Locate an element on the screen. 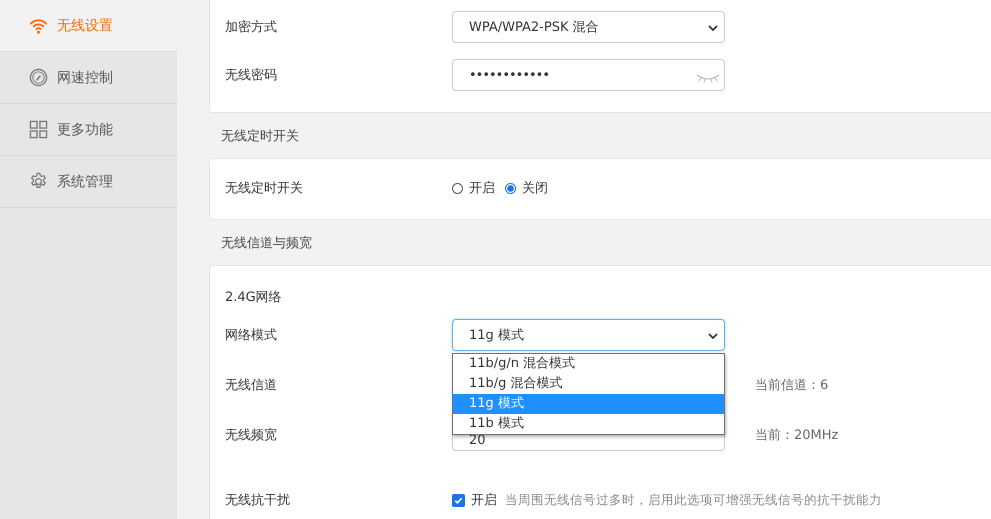 The image size is (991, 519). radio-option: 开启 is located at coordinates (473, 188).